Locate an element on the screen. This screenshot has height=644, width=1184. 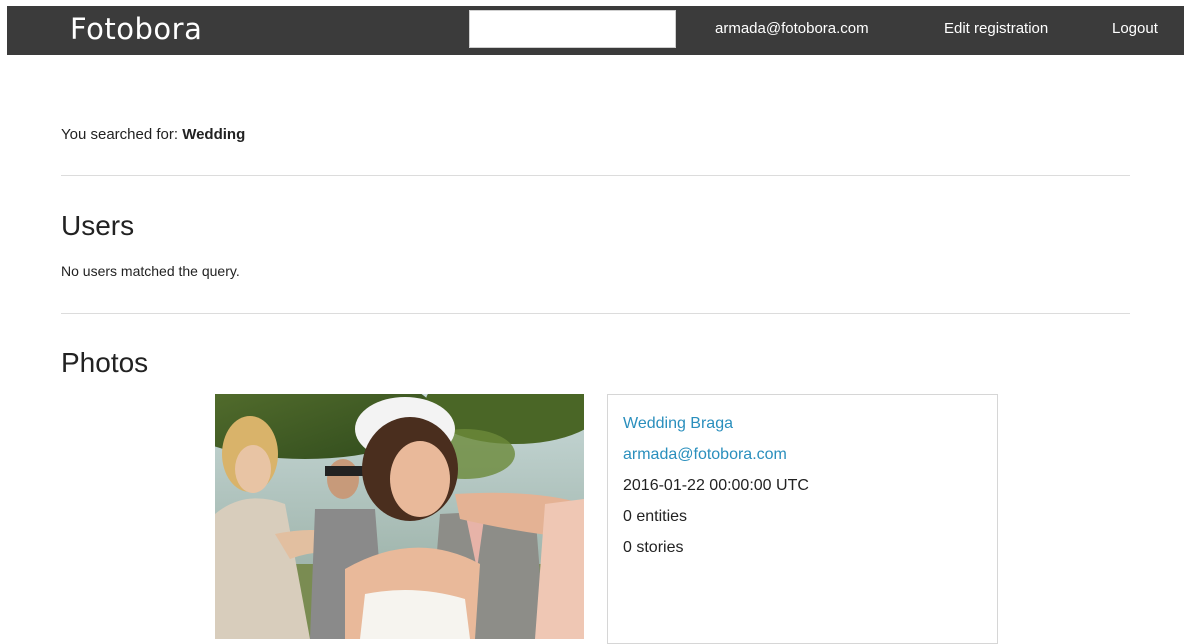
user-email-link: armada@fotobora.com is located at coordinates (792, 28).